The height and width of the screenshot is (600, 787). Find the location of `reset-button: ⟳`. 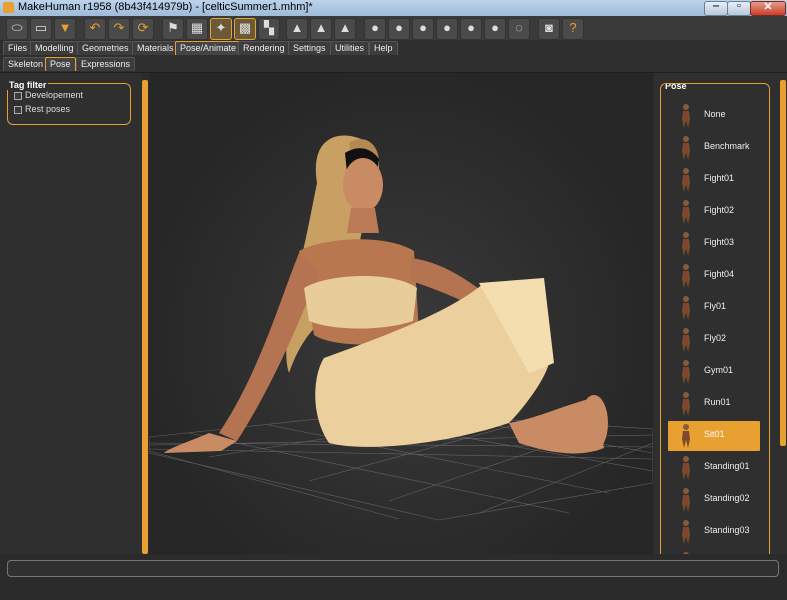

reset-button: ⟳ is located at coordinates (143, 29).